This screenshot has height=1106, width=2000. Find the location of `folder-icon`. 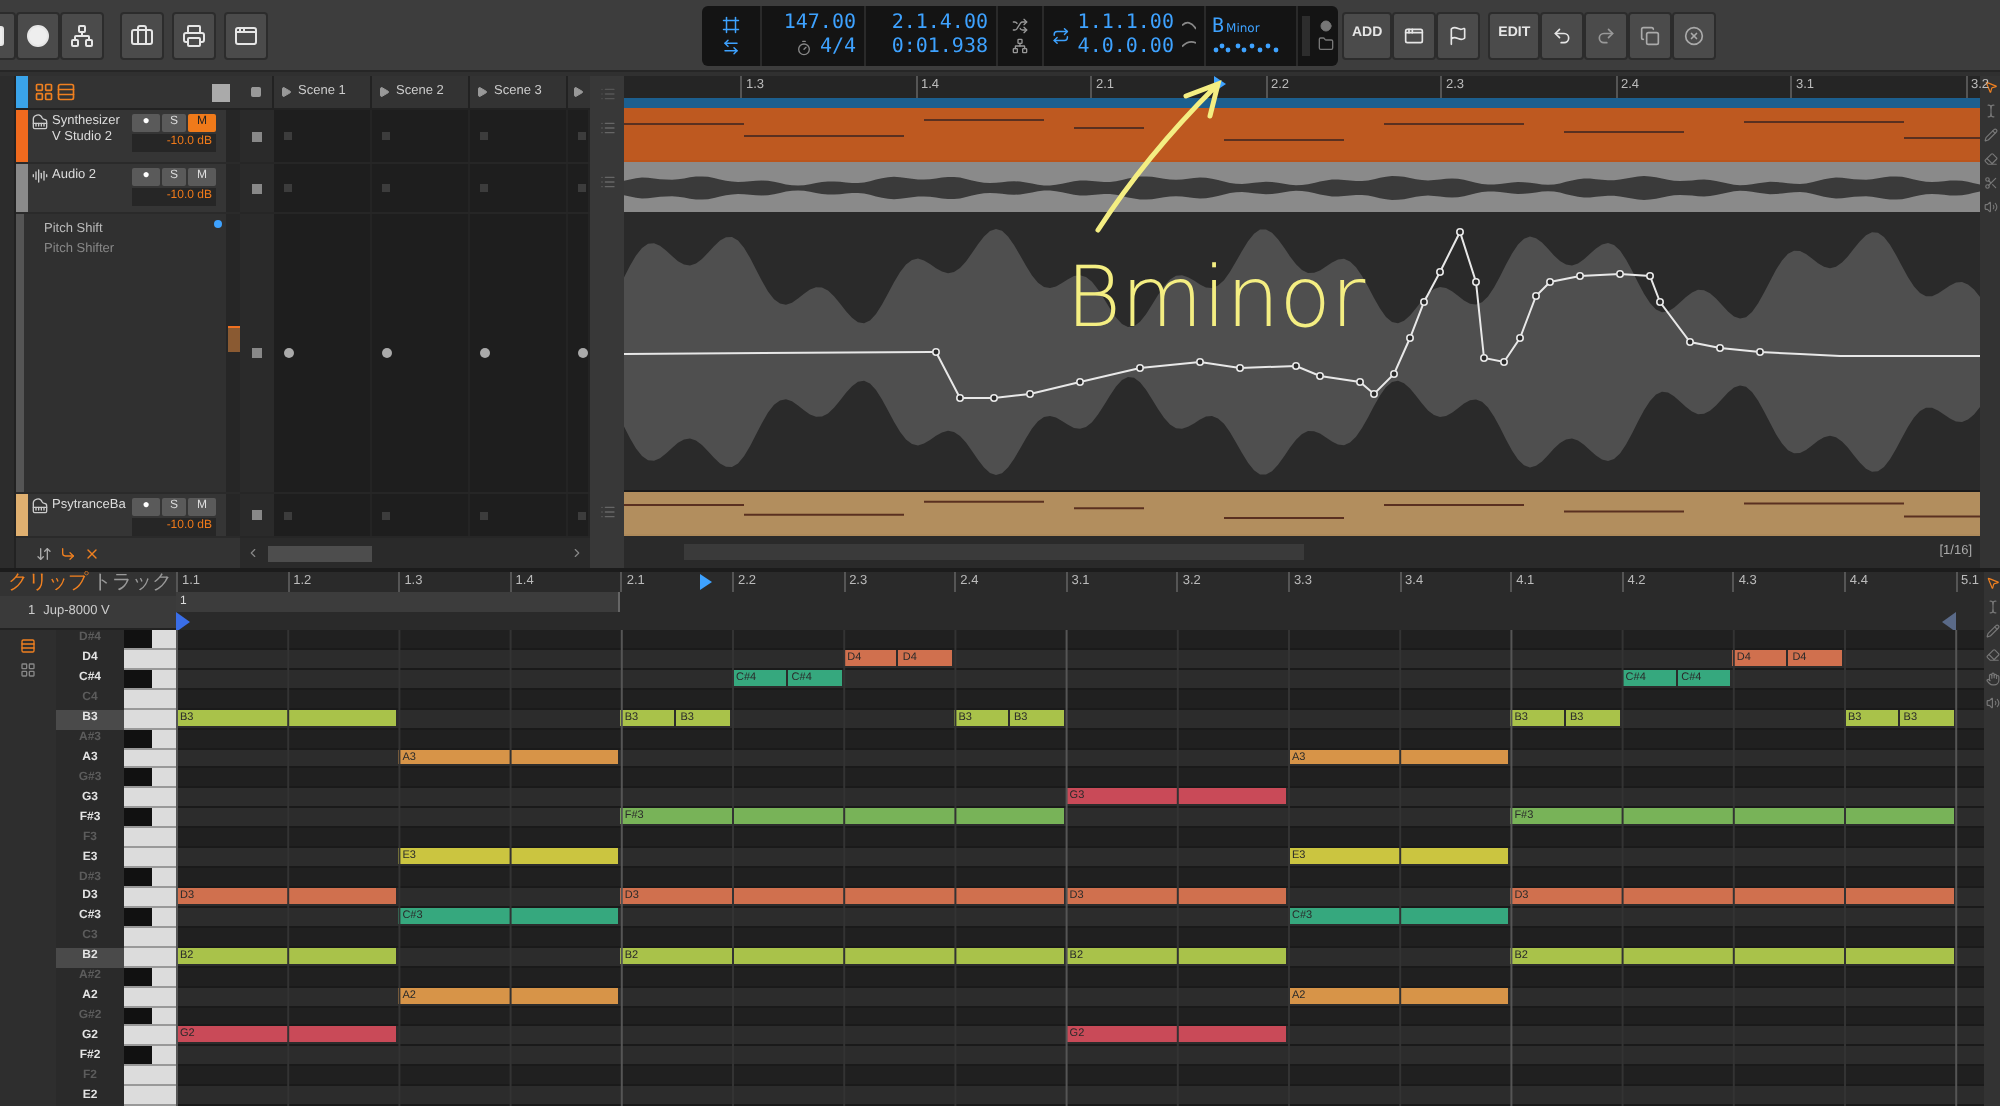

folder-icon is located at coordinates (1326, 43).